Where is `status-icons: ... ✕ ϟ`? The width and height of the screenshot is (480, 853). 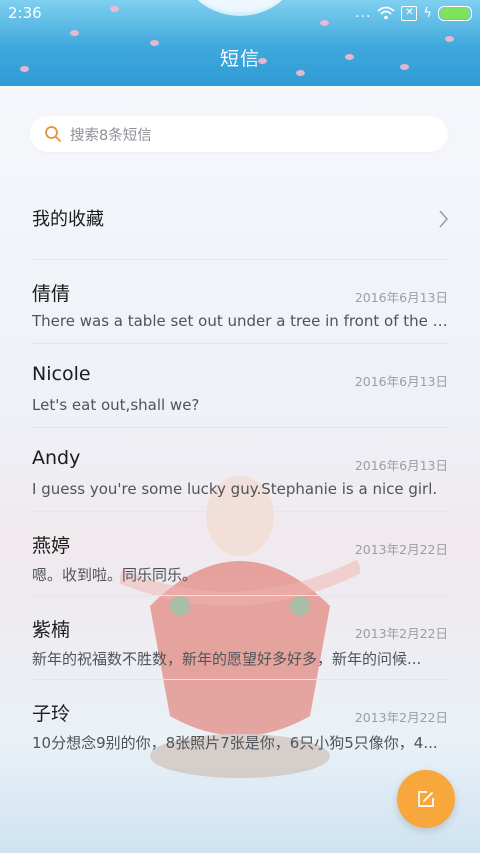 status-icons: ... ✕ ϟ is located at coordinates (413, 13).